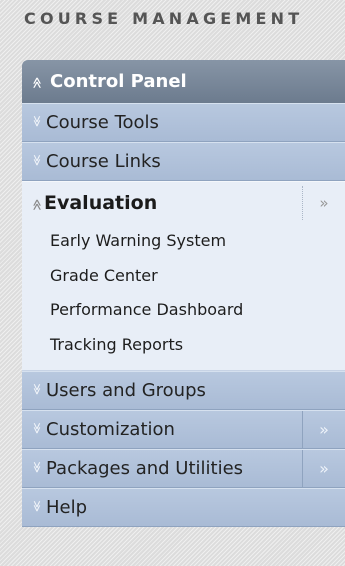 The height and width of the screenshot is (566, 345). What do you see at coordinates (118, 81) in the screenshot?
I see `control-panel-title: Control Panel` at bounding box center [118, 81].